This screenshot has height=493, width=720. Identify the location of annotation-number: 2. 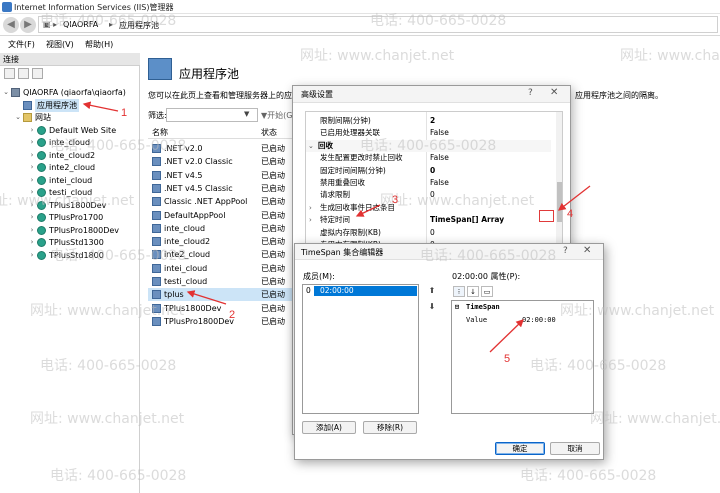
(232, 315).